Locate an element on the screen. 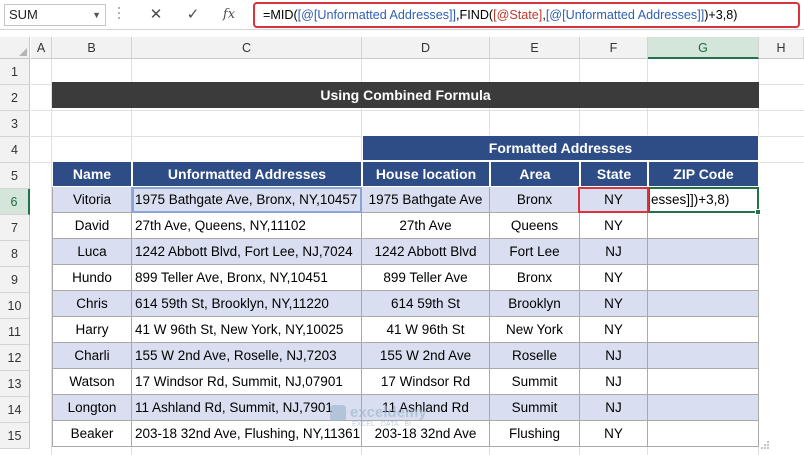 Image resolution: width=804 pixels, height=455 pixels. column-header-h: H is located at coordinates (781, 48).